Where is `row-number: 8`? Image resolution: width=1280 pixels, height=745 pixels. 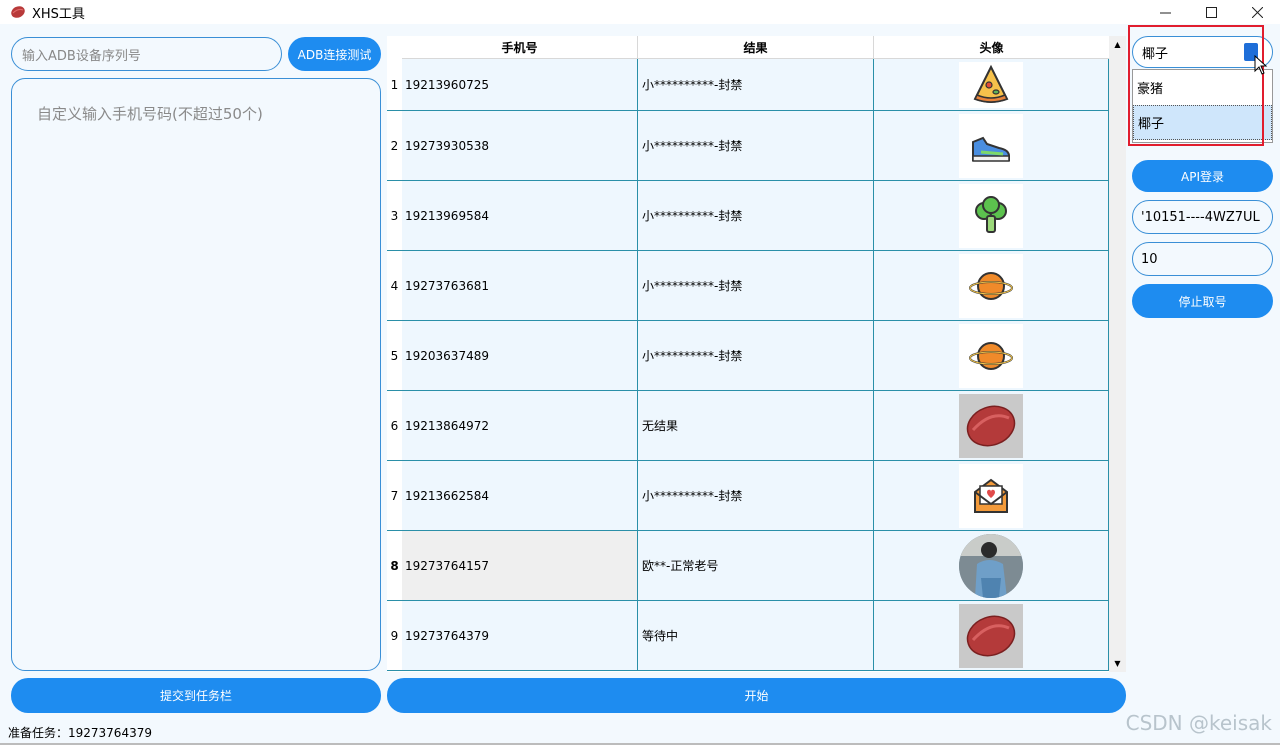 row-number: 8 is located at coordinates (394, 565).